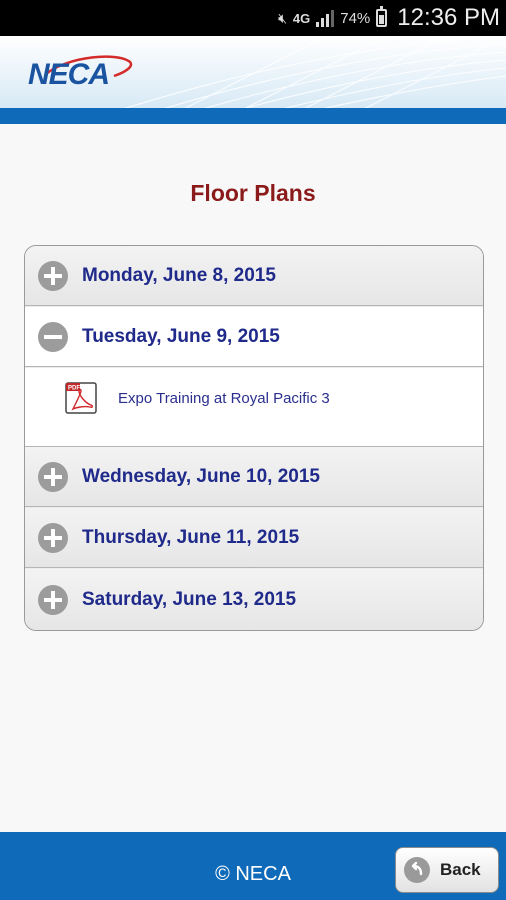  Describe the element at coordinates (389, 18) in the screenshot. I see `status-icons: 🔇︎ 4G 74% 12:36 PM` at that location.